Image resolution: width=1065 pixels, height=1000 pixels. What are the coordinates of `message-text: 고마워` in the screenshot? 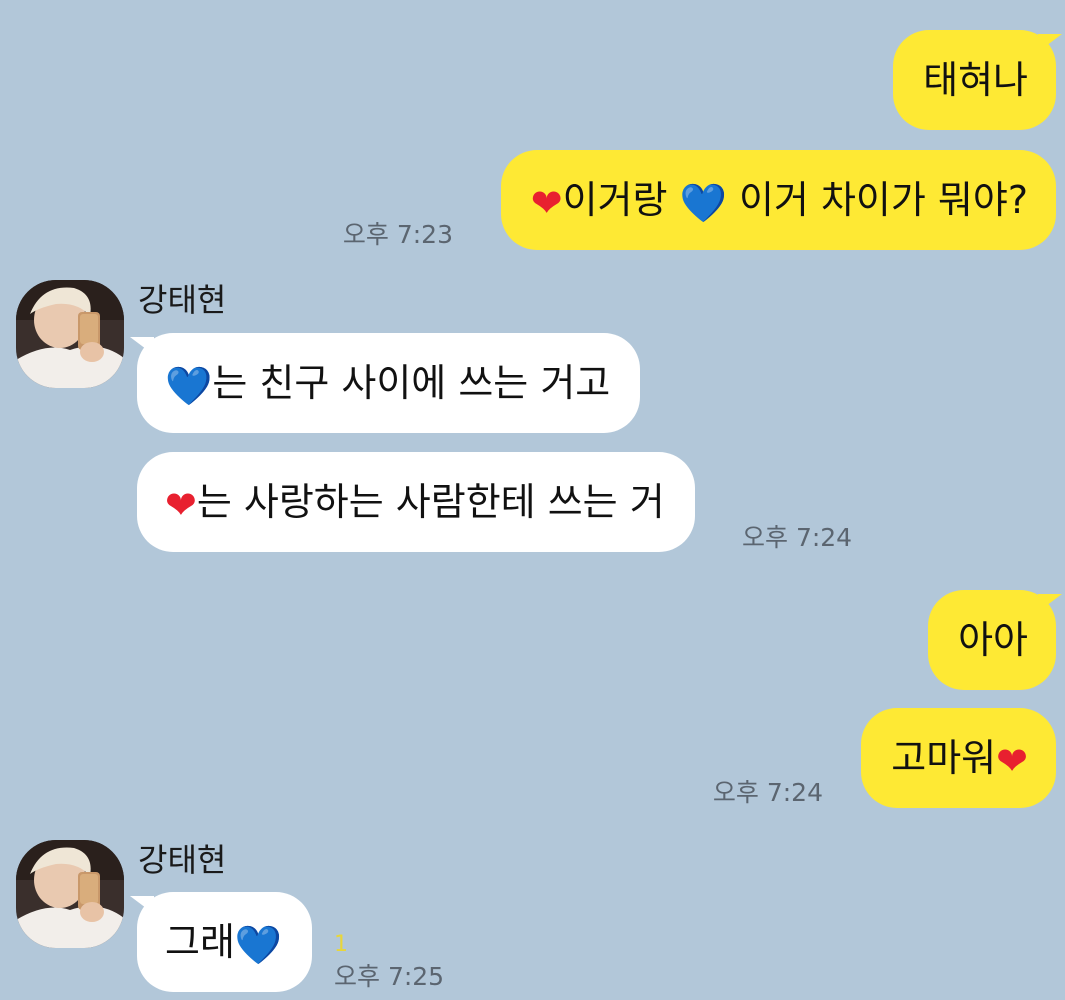 It's located at (944, 758).